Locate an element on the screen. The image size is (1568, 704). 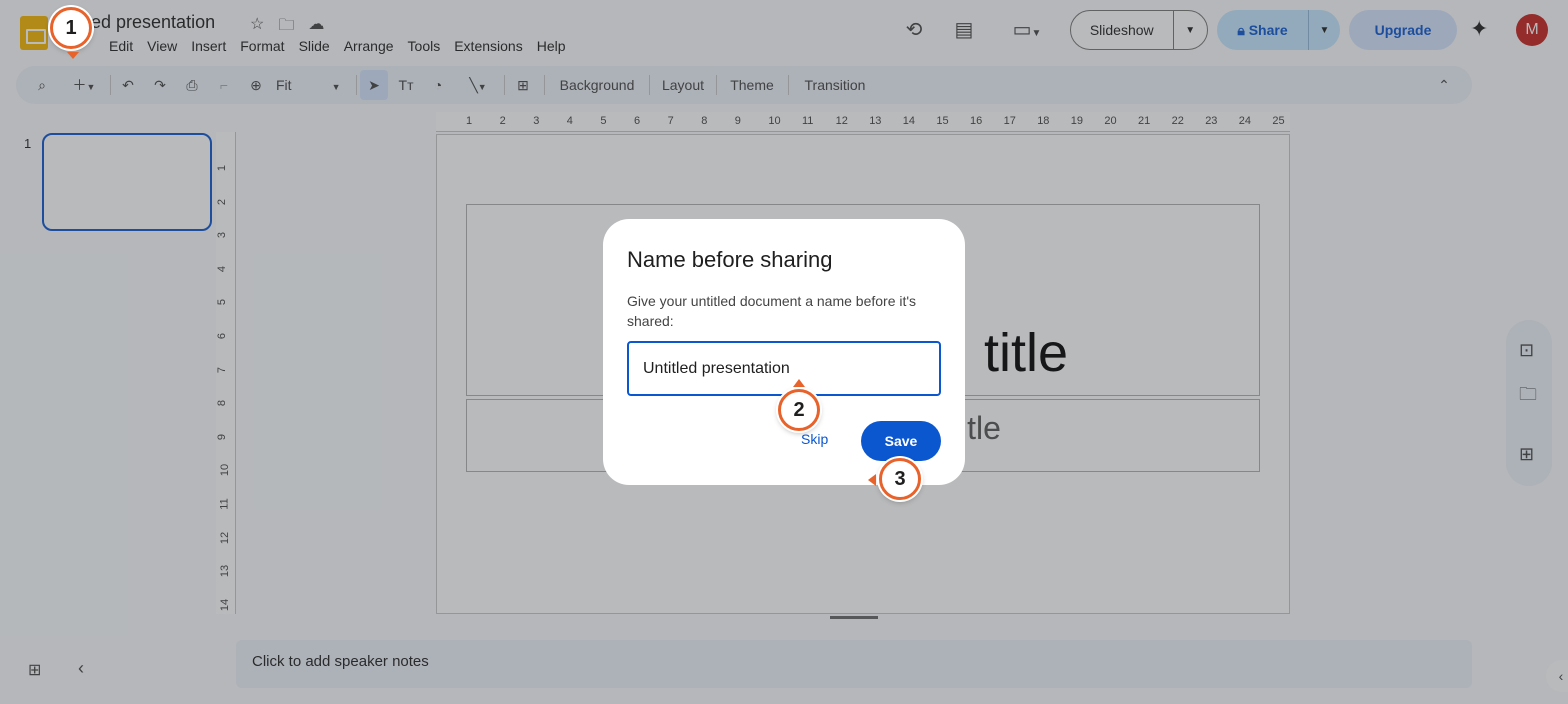
skip-button: Skip is located at coordinates (814, 439).